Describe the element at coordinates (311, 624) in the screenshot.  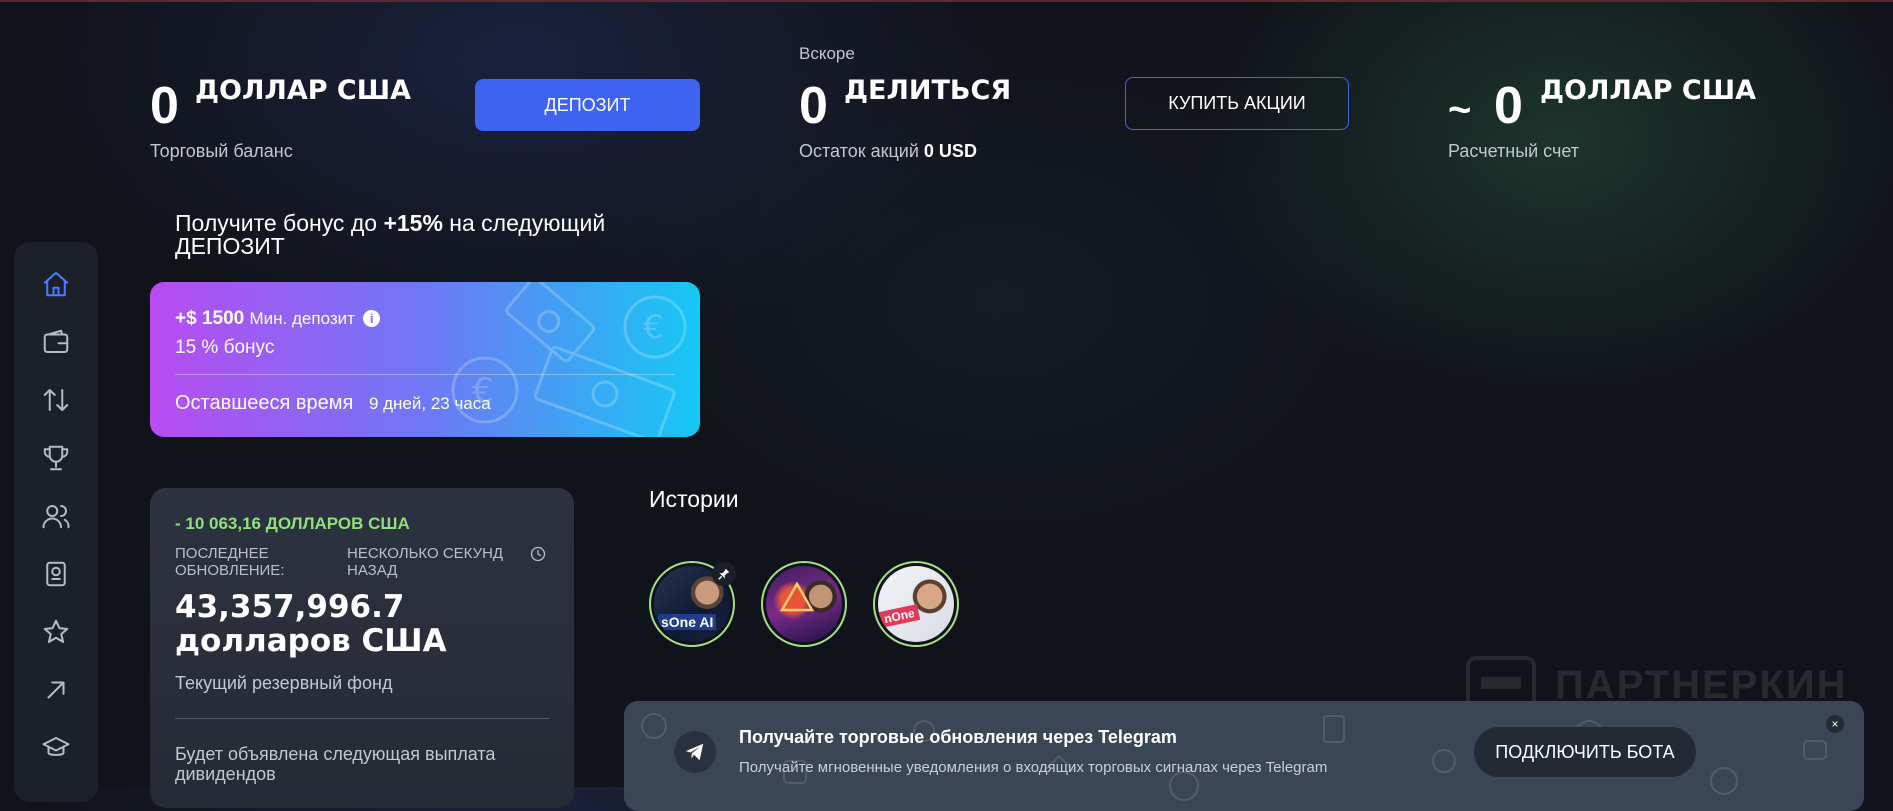
I see `reserve-amount: 43,357,996.7 долларов США` at that location.